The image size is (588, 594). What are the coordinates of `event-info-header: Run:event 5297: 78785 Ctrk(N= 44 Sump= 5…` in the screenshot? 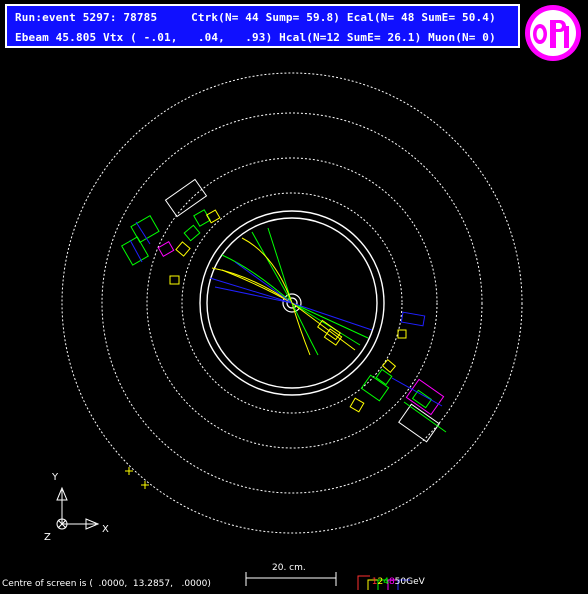 It's located at (262, 26).